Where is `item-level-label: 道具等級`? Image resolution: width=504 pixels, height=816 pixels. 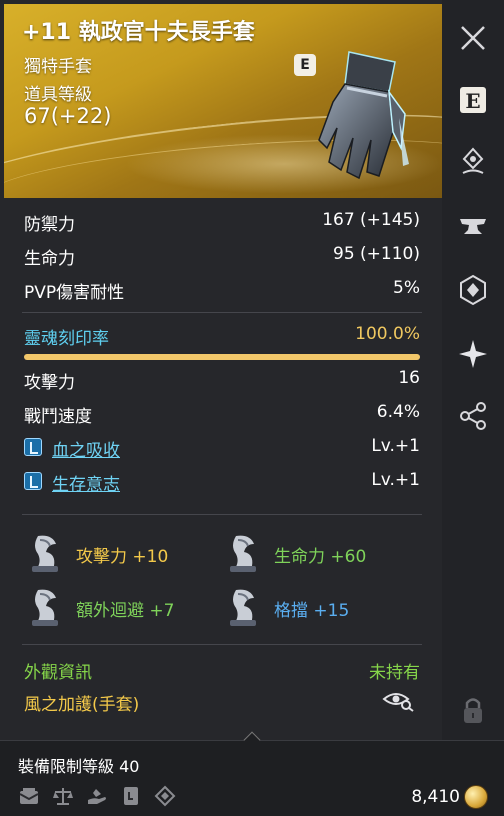
item-level-label: 道具等級 is located at coordinates (58, 95).